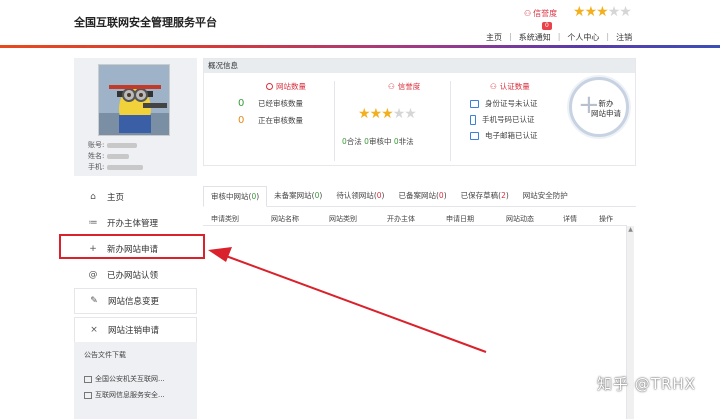 The height and width of the screenshot is (419, 720). What do you see at coordinates (135, 223) in the screenshot?
I see `menu-item-subject-management: ≔ 开办主体管理` at bounding box center [135, 223].